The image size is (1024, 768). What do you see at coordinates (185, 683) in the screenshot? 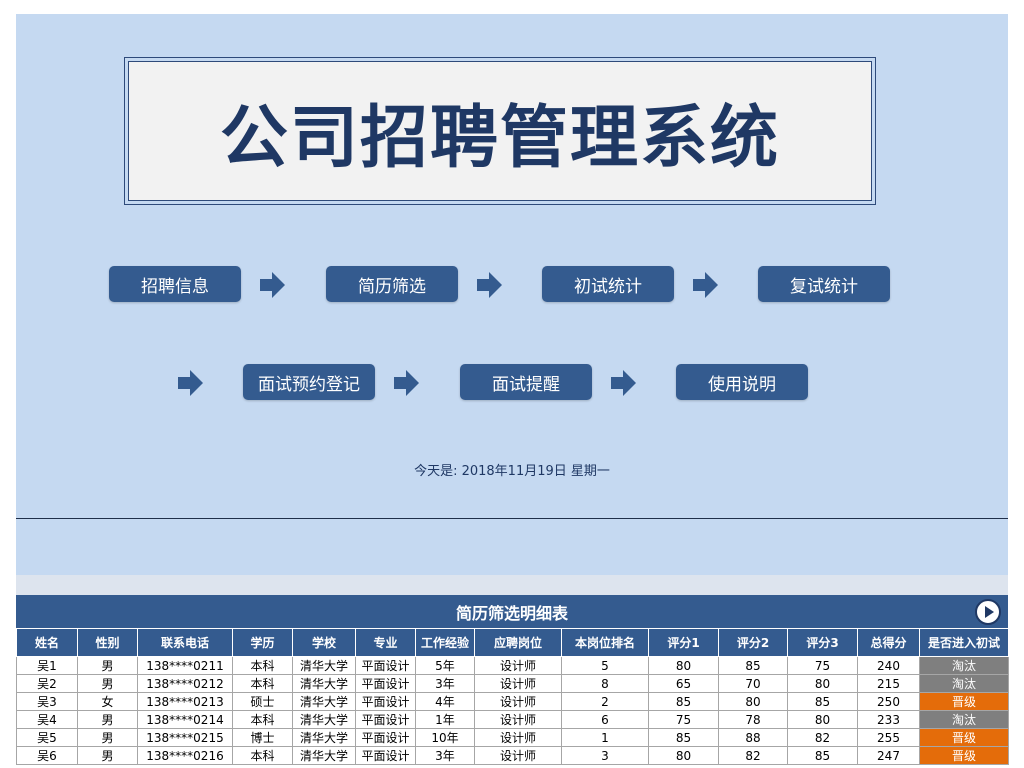
I see `table-cell: 138****0212` at bounding box center [185, 683].